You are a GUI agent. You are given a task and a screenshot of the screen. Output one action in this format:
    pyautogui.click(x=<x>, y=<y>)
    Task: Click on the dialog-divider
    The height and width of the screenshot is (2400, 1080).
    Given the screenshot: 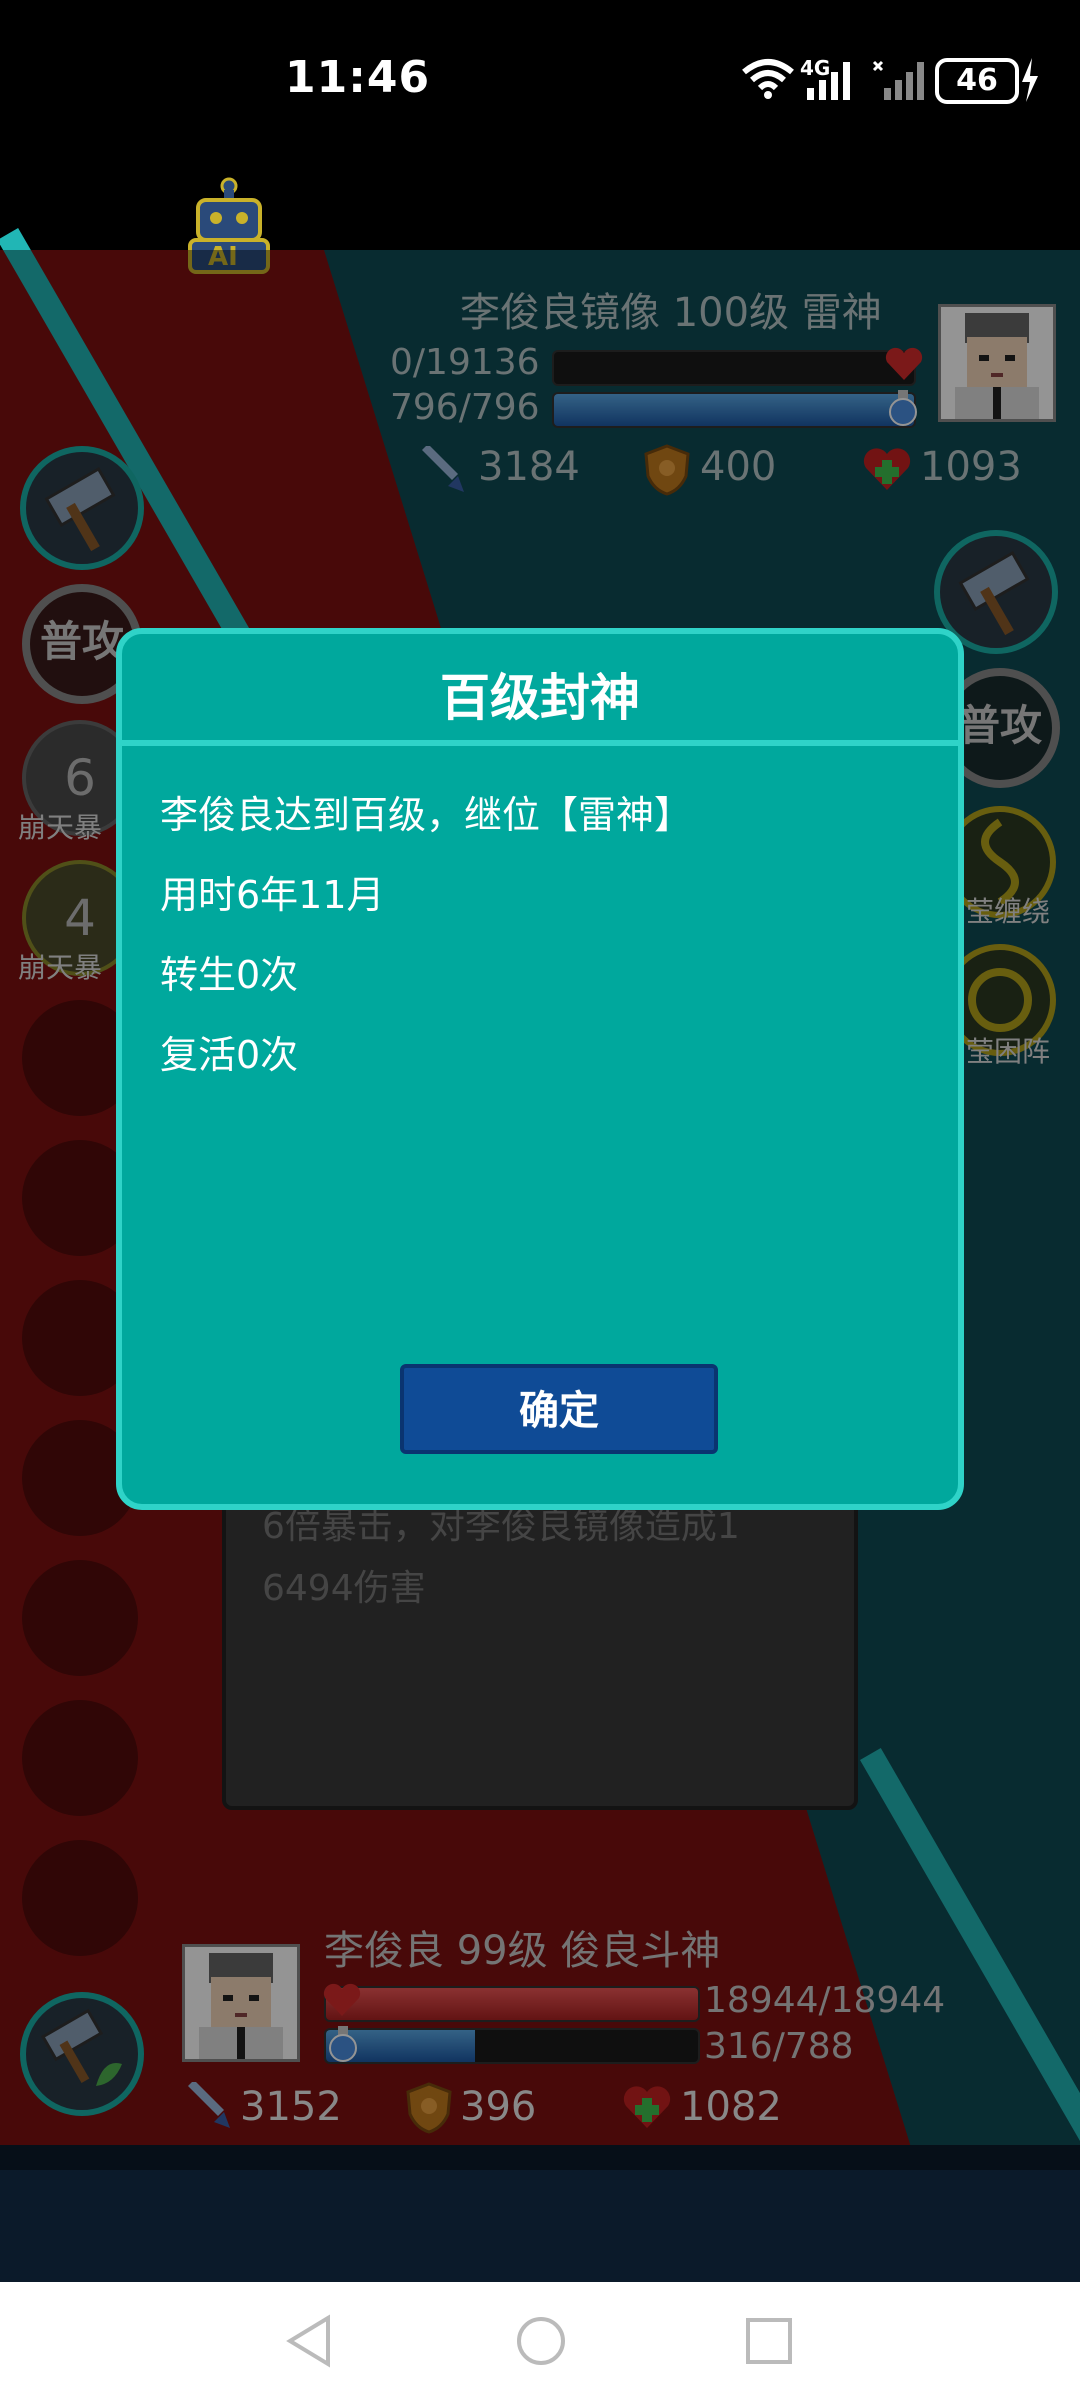 What is the action you would take?
    pyautogui.click(x=540, y=743)
    